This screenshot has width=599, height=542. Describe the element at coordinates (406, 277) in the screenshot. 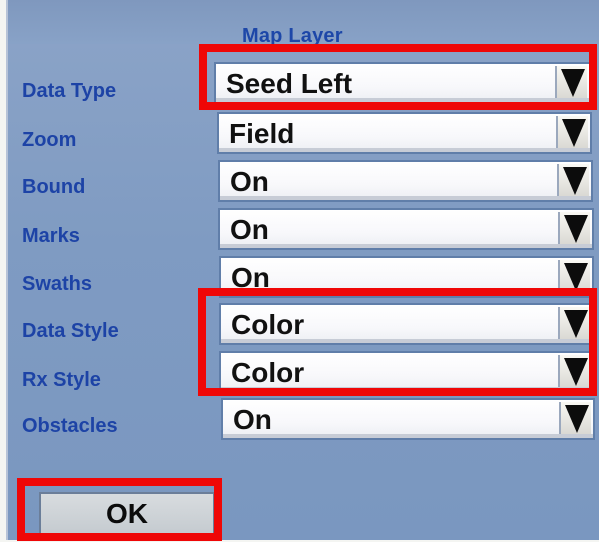

I see `swaths-dropdown: On` at that location.